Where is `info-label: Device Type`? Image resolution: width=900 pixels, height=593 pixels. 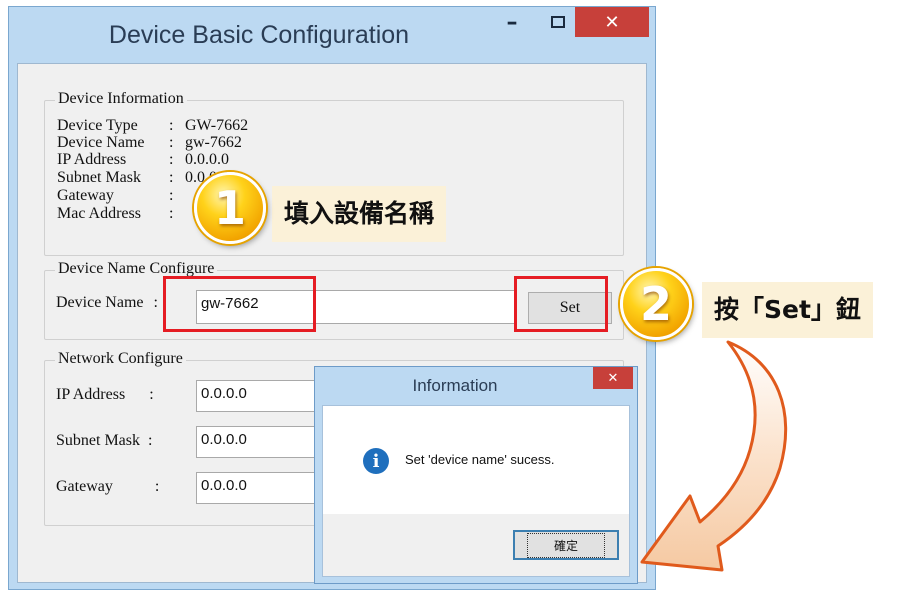 info-label: Device Type is located at coordinates (97, 125).